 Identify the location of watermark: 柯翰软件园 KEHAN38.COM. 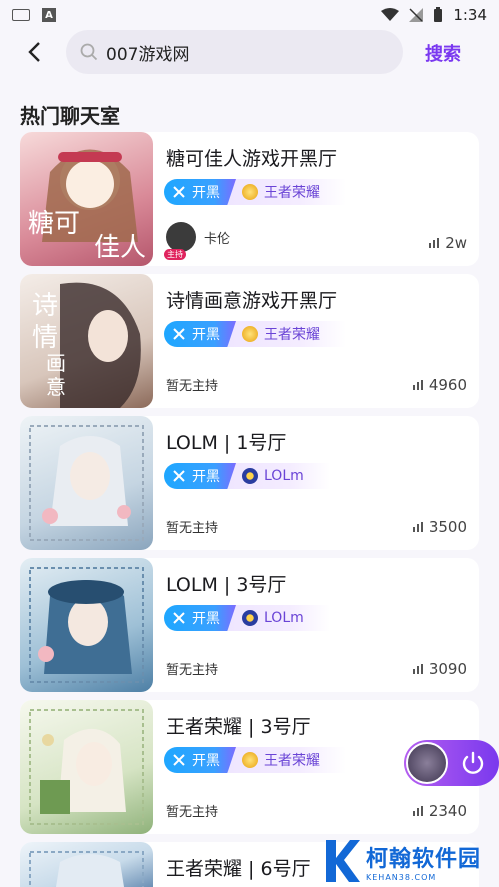
(410, 861).